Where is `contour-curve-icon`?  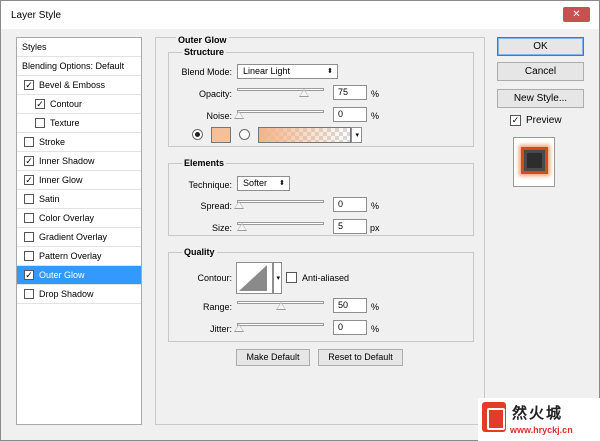 contour-curve-icon is located at coordinates (253, 278).